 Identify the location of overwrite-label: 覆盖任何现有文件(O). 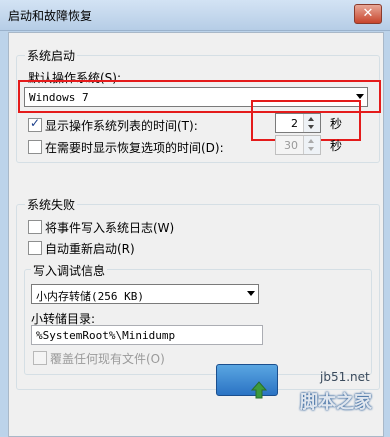
(107, 359).